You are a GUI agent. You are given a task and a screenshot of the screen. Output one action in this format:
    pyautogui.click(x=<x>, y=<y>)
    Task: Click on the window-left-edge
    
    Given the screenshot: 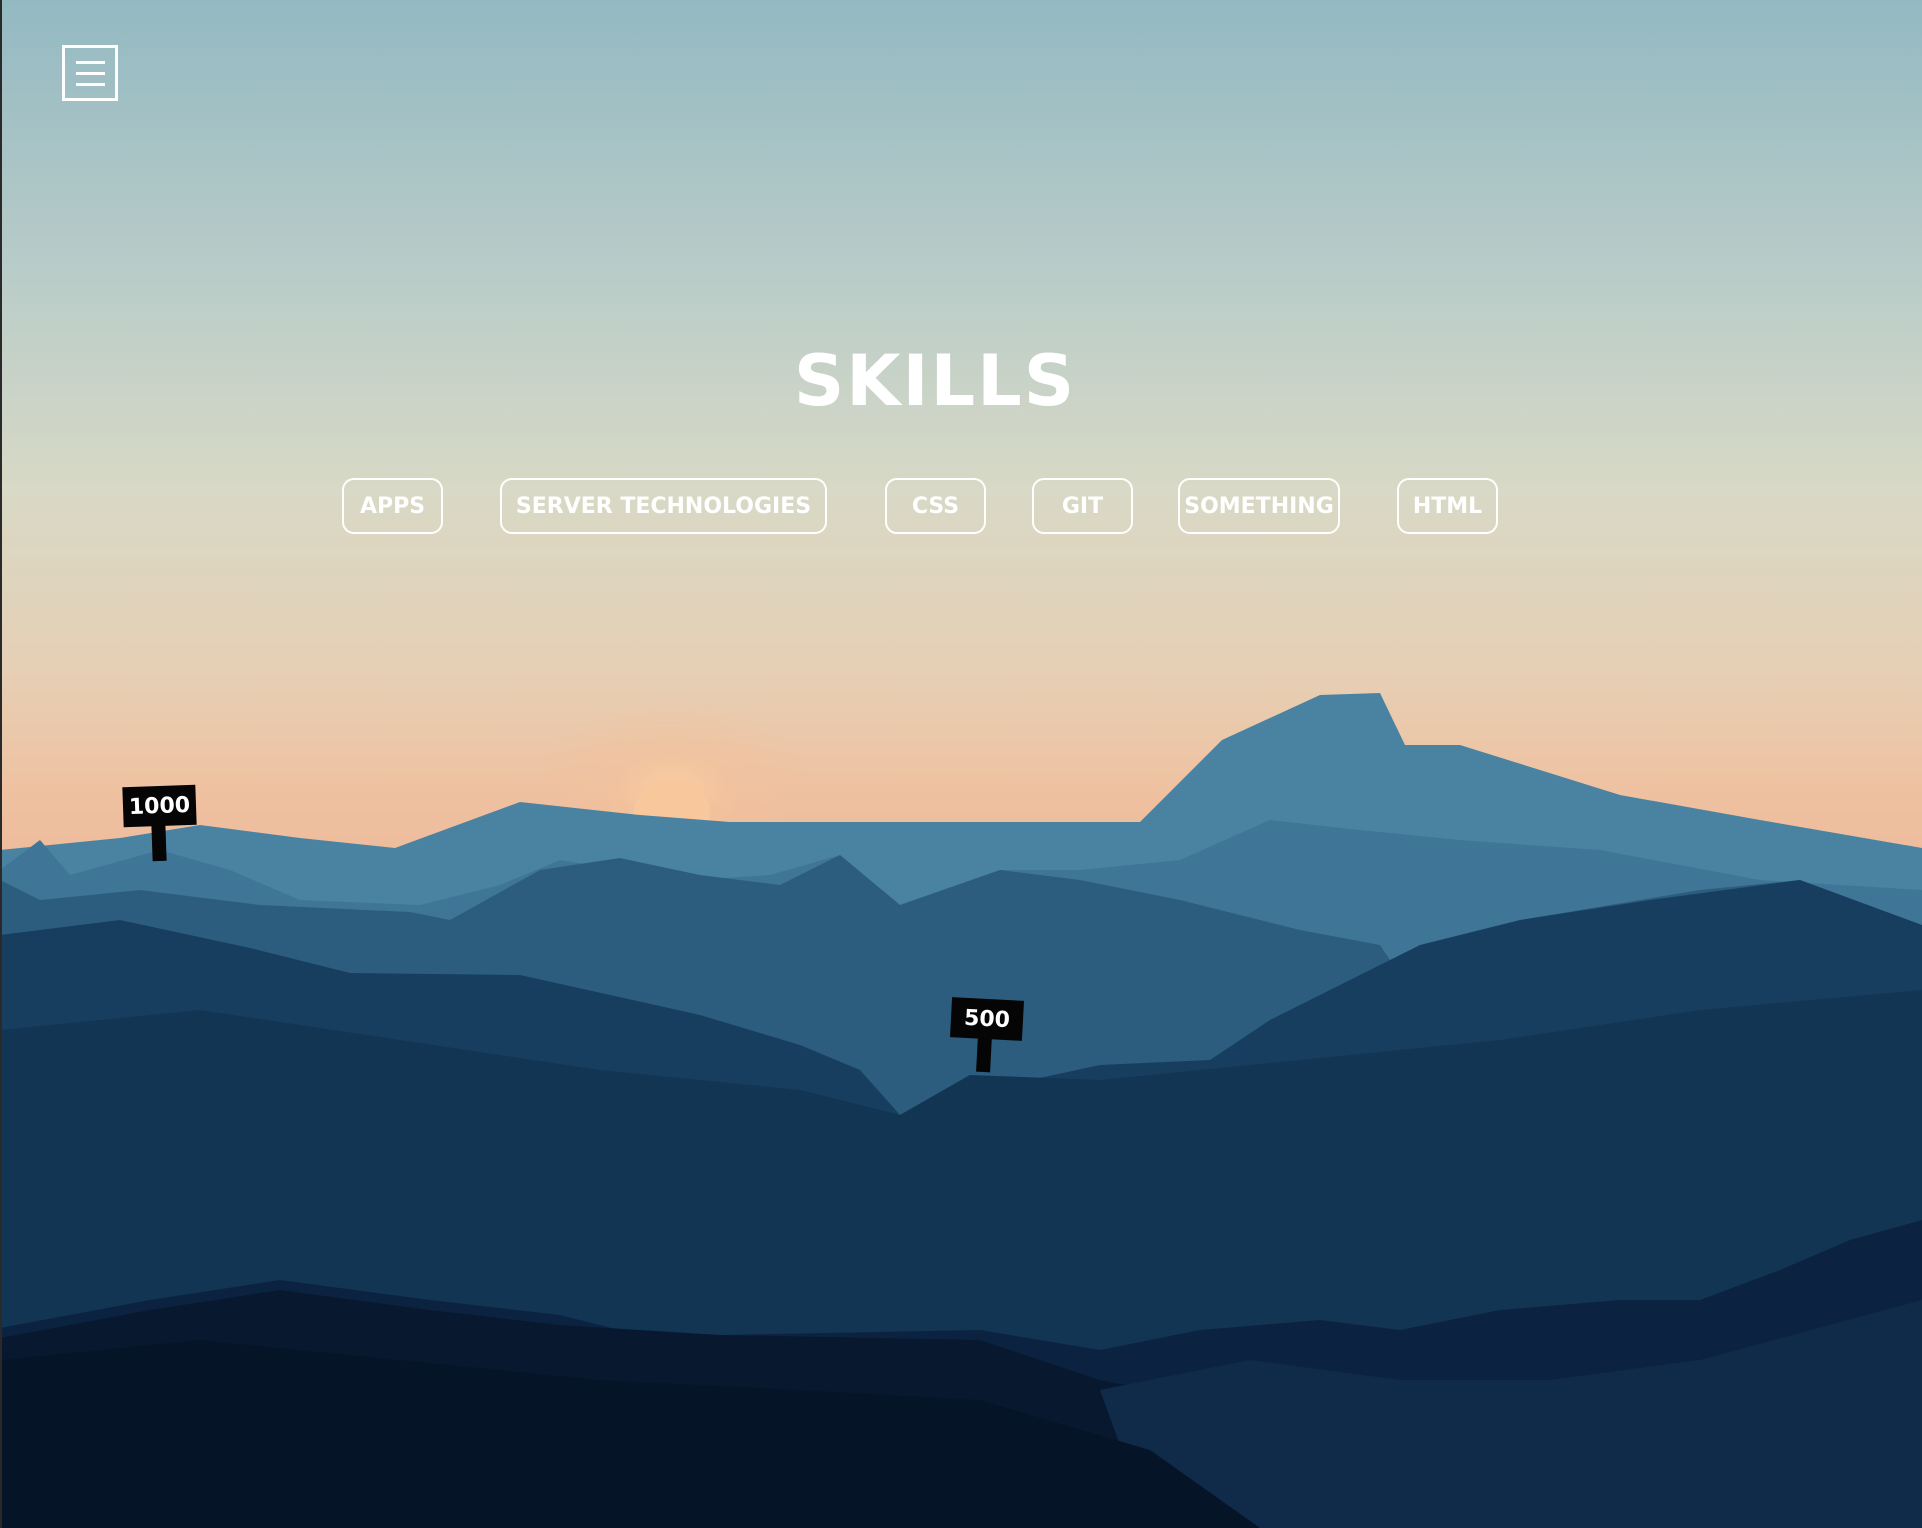 What is the action you would take?
    pyautogui.click(x=1, y=764)
    